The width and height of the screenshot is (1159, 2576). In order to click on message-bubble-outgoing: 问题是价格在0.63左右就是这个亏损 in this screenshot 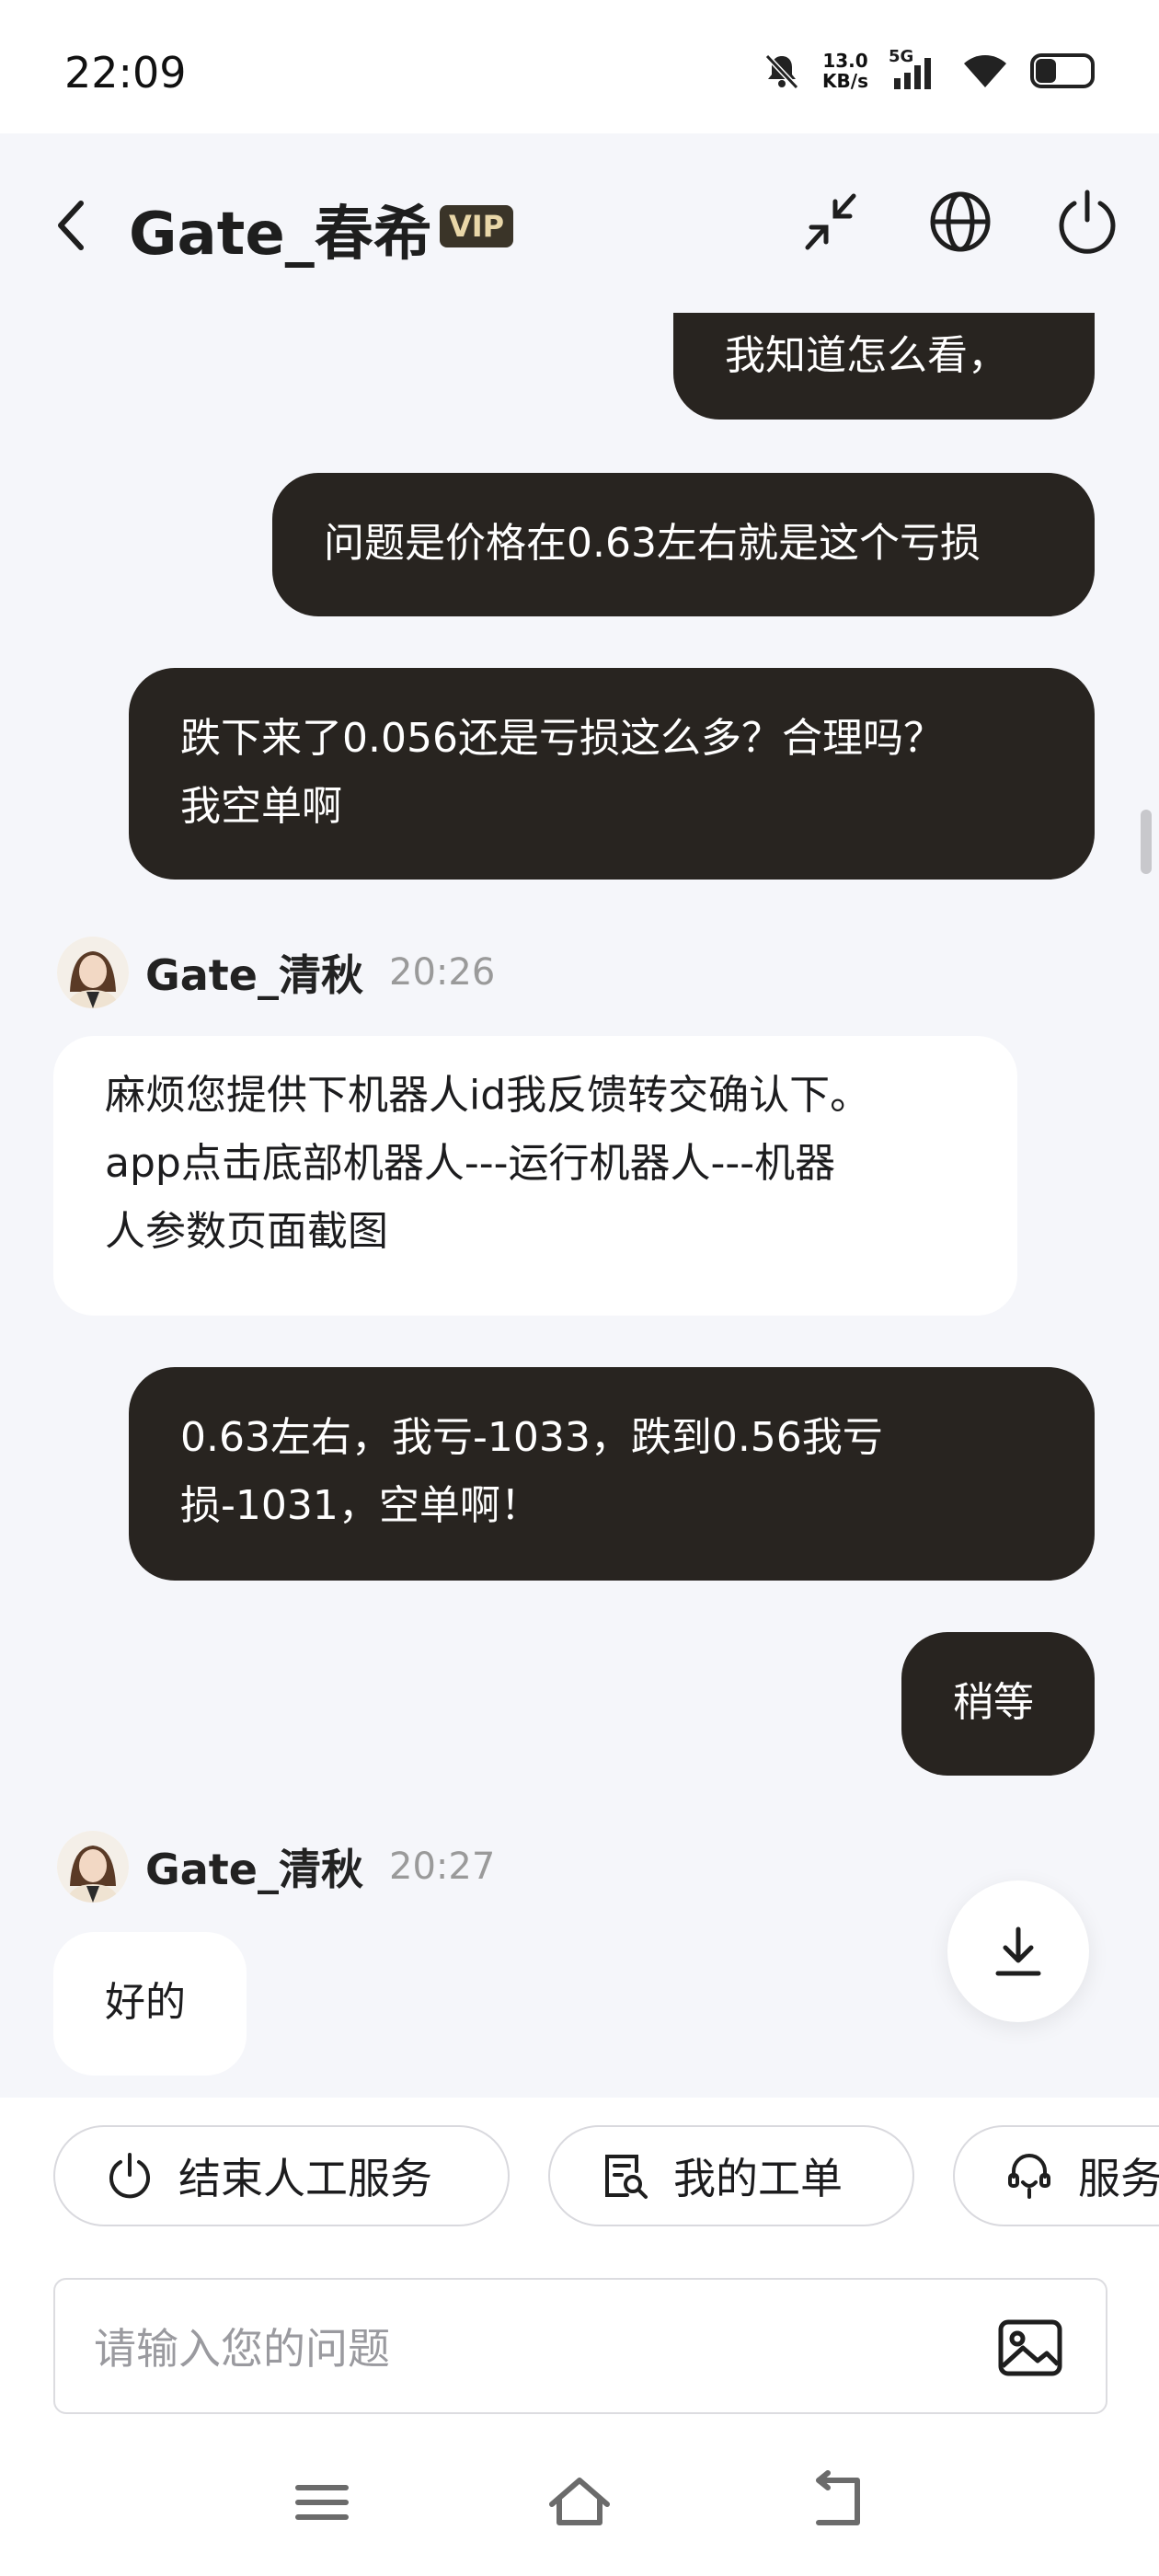, I will do `click(683, 544)`.